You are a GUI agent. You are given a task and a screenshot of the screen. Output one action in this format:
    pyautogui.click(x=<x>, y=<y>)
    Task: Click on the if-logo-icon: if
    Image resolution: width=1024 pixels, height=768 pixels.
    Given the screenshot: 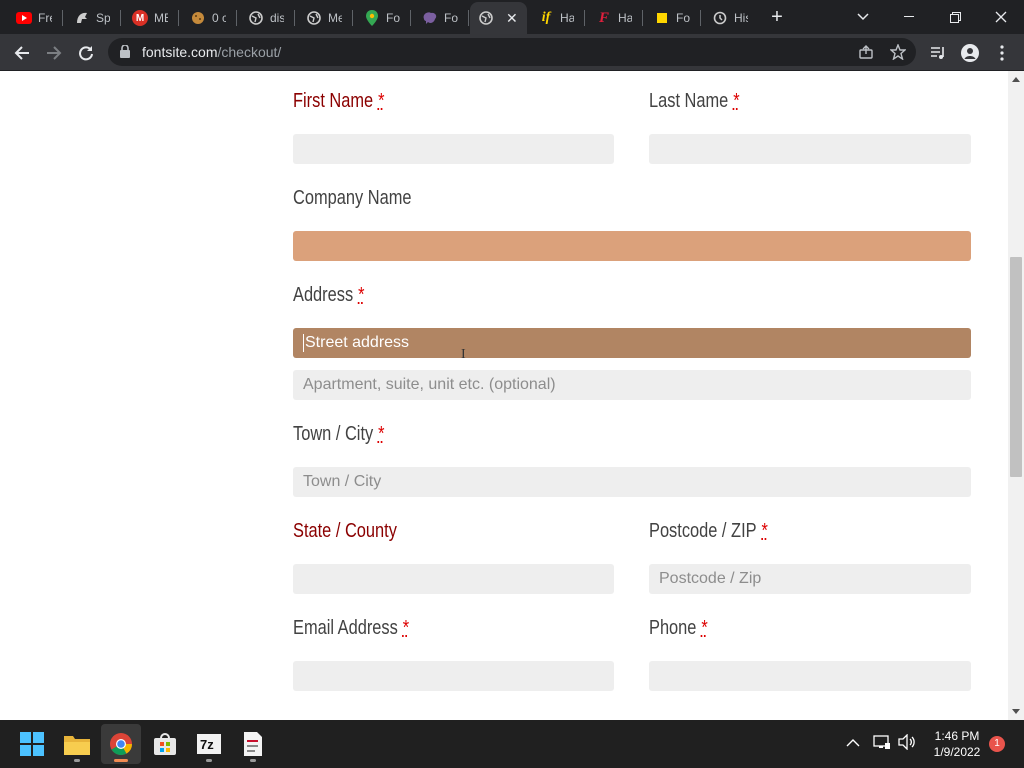 What is the action you would take?
    pyautogui.click(x=546, y=17)
    